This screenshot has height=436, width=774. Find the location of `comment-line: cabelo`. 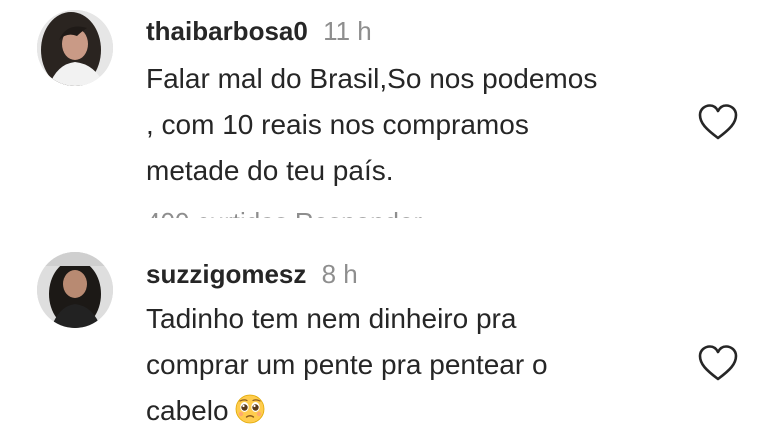

comment-line: cabelo is located at coordinates (347, 411).